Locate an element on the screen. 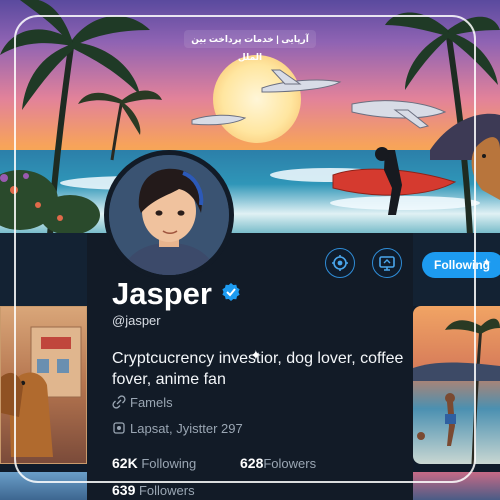  followers-count: 639 is located at coordinates (124, 490).